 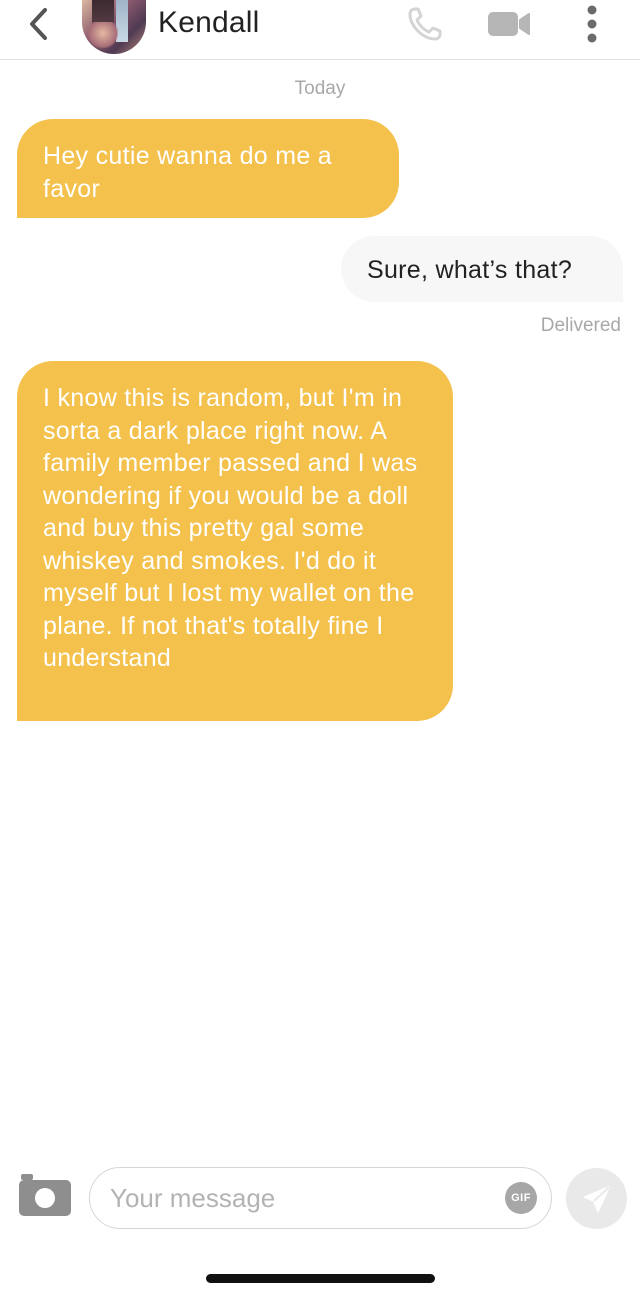 I want to click on camera-button, so click(x=45, y=1195).